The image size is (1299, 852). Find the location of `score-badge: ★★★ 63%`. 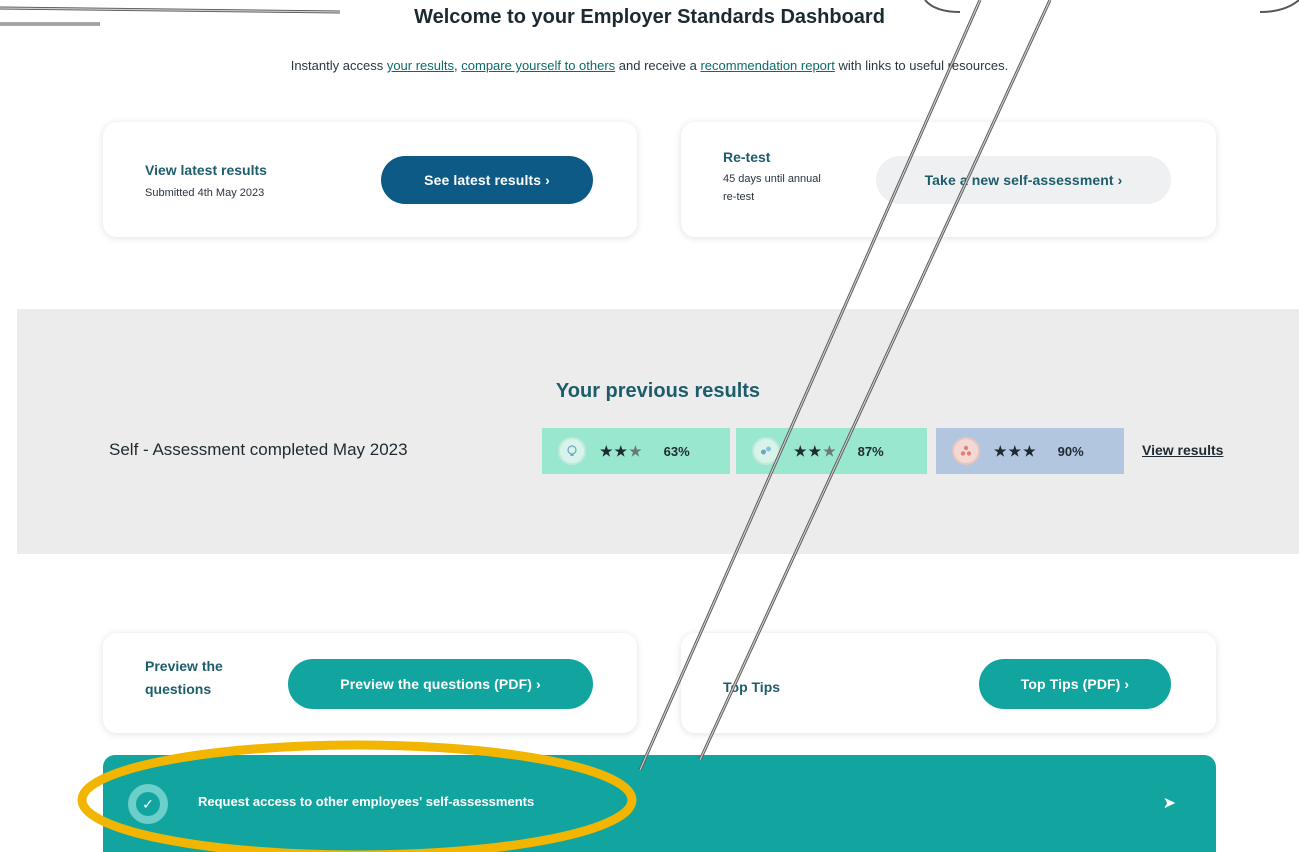

score-badge: ★★★ 63% is located at coordinates (636, 451).